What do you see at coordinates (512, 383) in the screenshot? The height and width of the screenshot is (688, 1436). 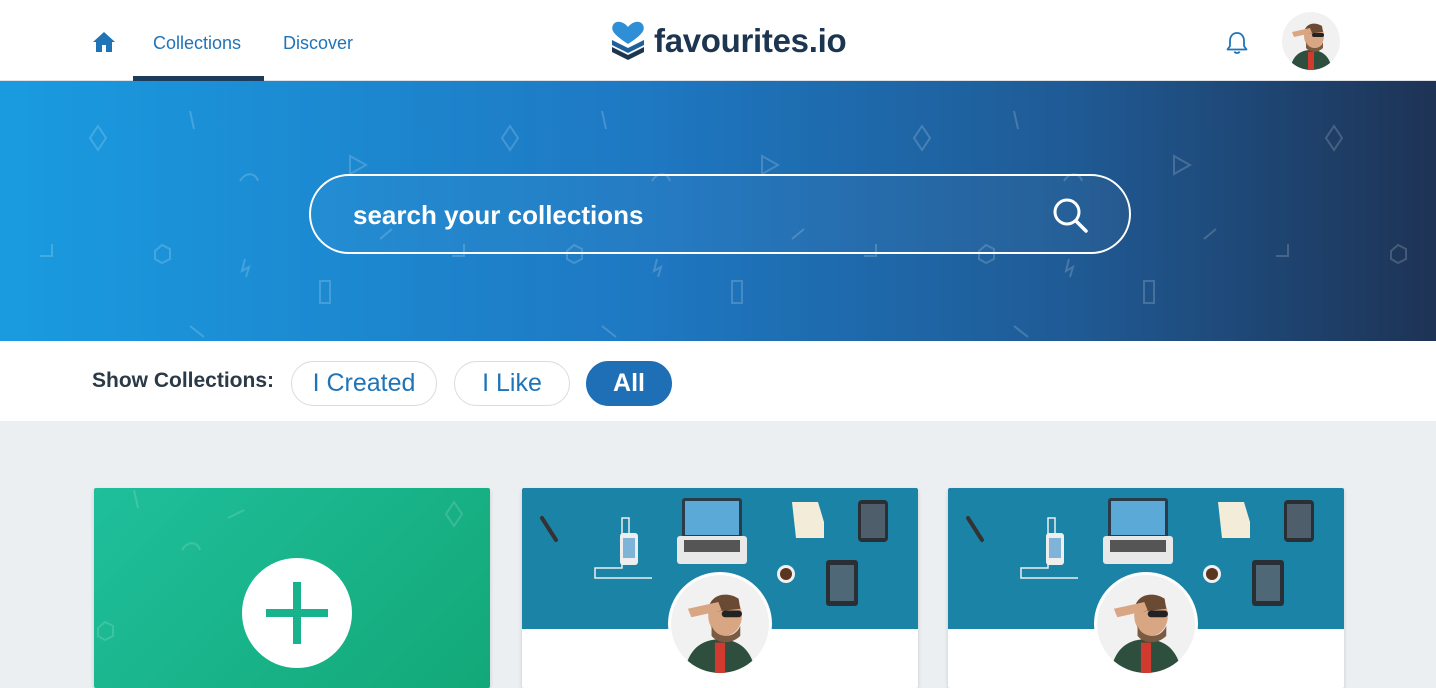 I see `filter-i-like: I Like` at bounding box center [512, 383].